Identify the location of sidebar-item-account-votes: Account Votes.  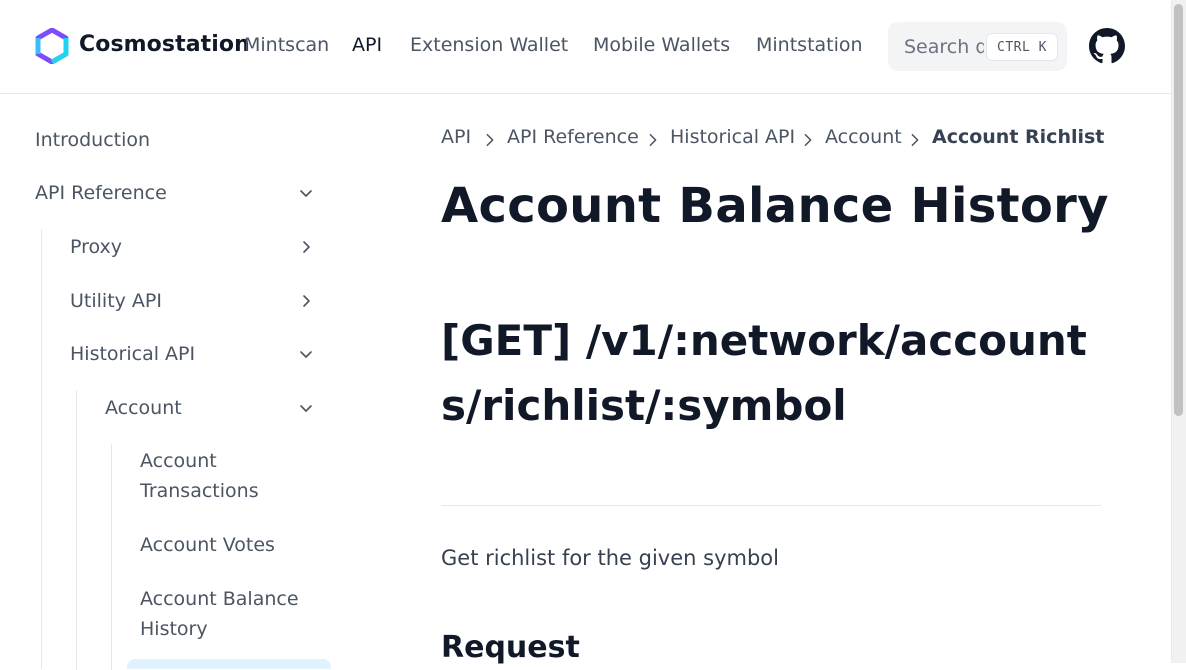
(207, 545).